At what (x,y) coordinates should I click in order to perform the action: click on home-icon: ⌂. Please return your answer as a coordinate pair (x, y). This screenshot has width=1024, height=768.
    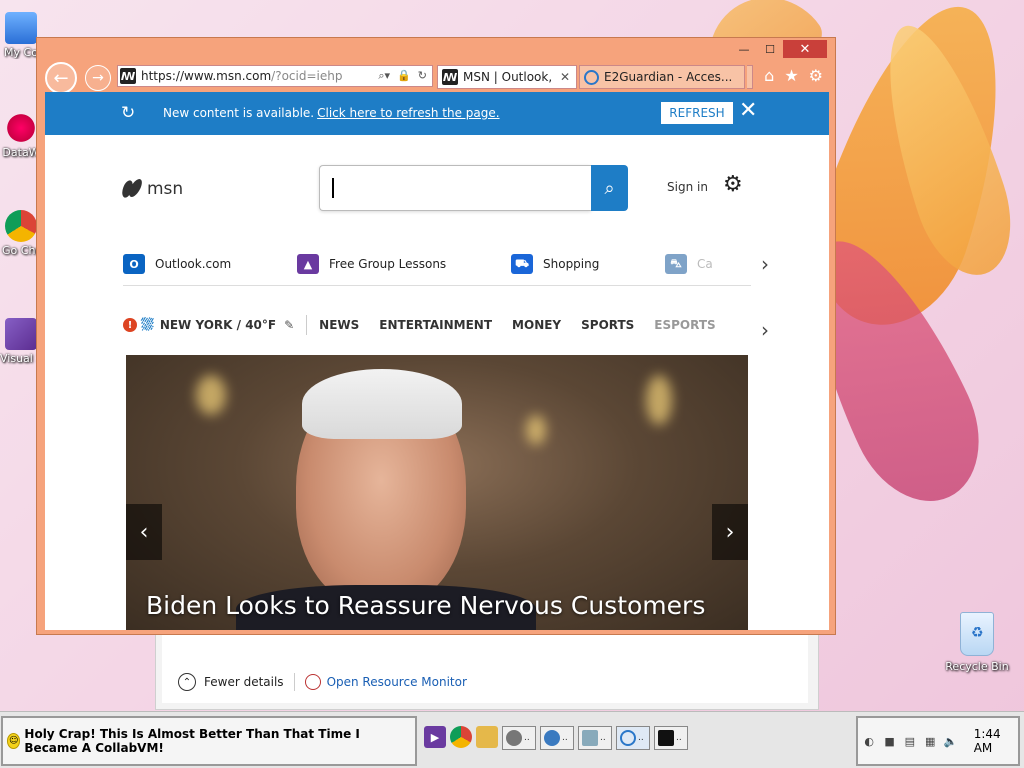
    Looking at the image, I should click on (769, 75).